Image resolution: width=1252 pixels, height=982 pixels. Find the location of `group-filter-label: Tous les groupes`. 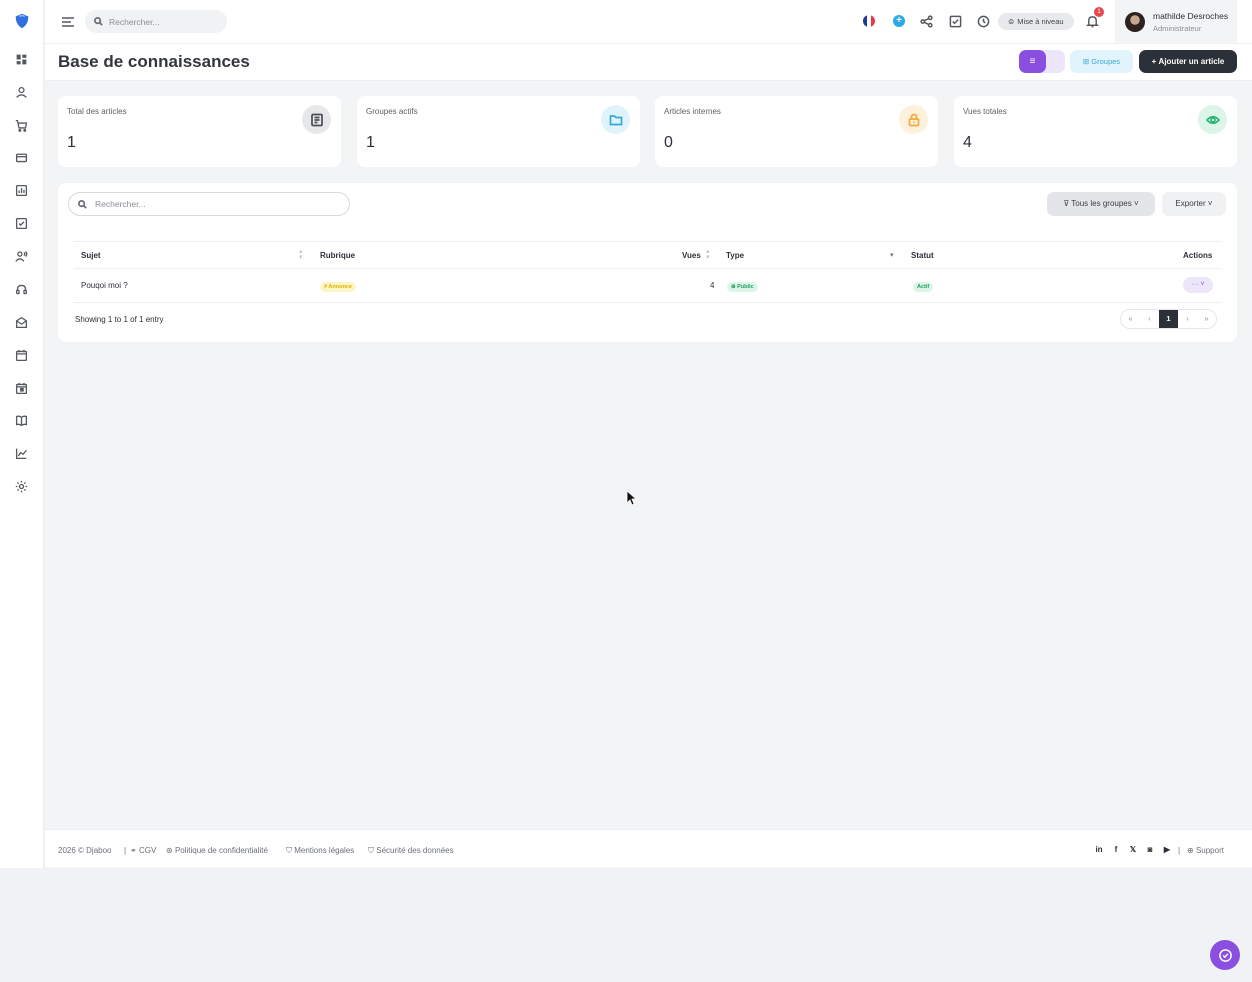

group-filter-label: Tous les groupes is located at coordinates (1101, 203).